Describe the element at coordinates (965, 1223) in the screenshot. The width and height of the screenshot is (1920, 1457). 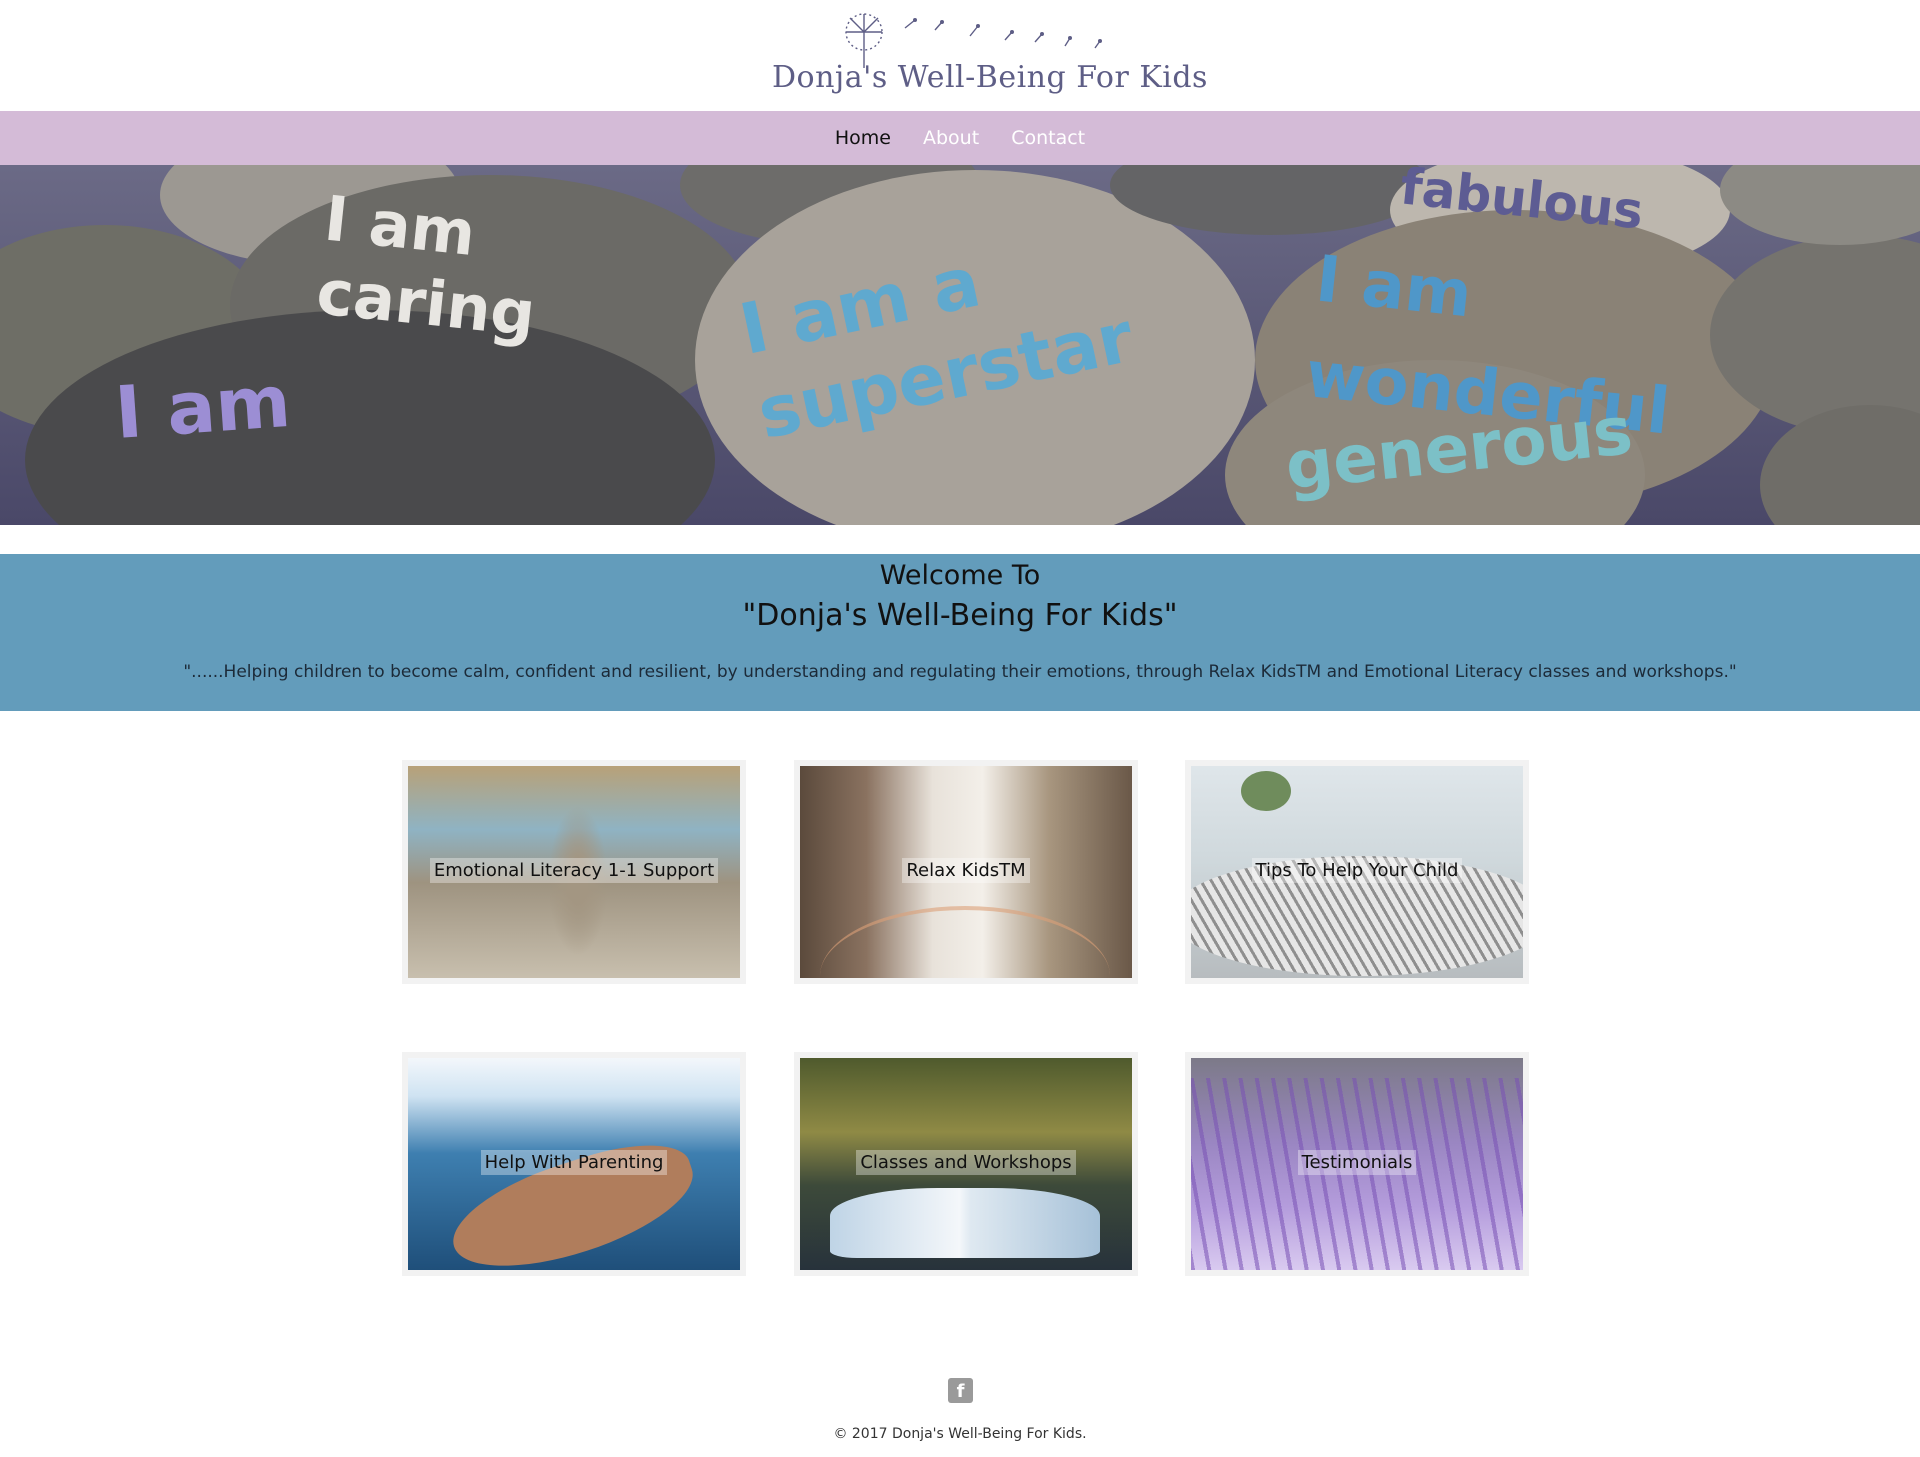
I see `book-shape` at that location.